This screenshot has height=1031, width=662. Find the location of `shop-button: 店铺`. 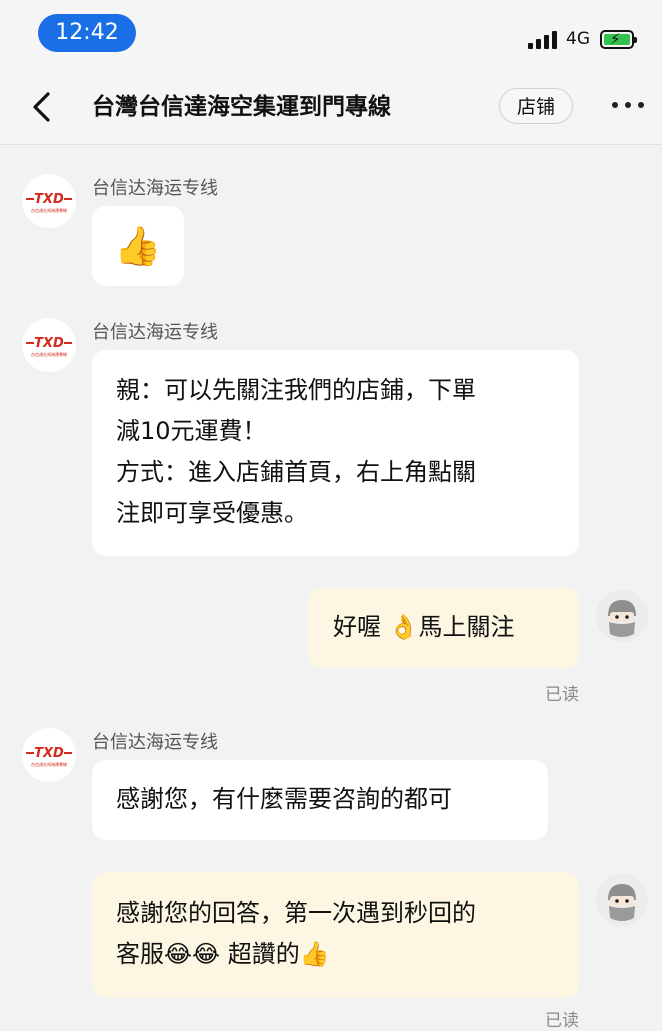

shop-button: 店铺 is located at coordinates (536, 106).